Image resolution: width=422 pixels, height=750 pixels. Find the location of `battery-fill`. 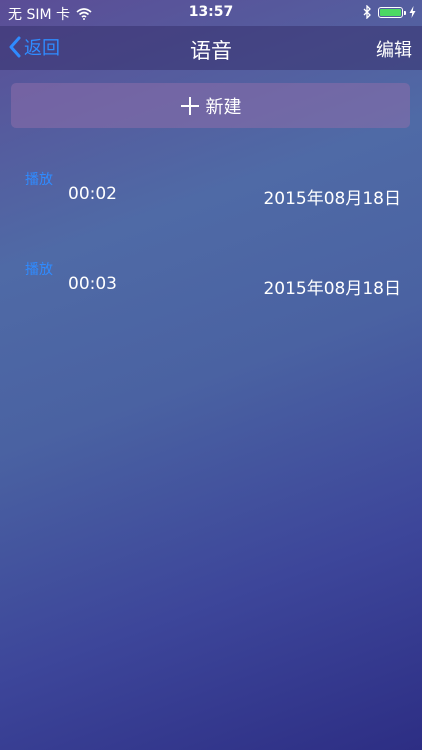

battery-fill is located at coordinates (390, 12).